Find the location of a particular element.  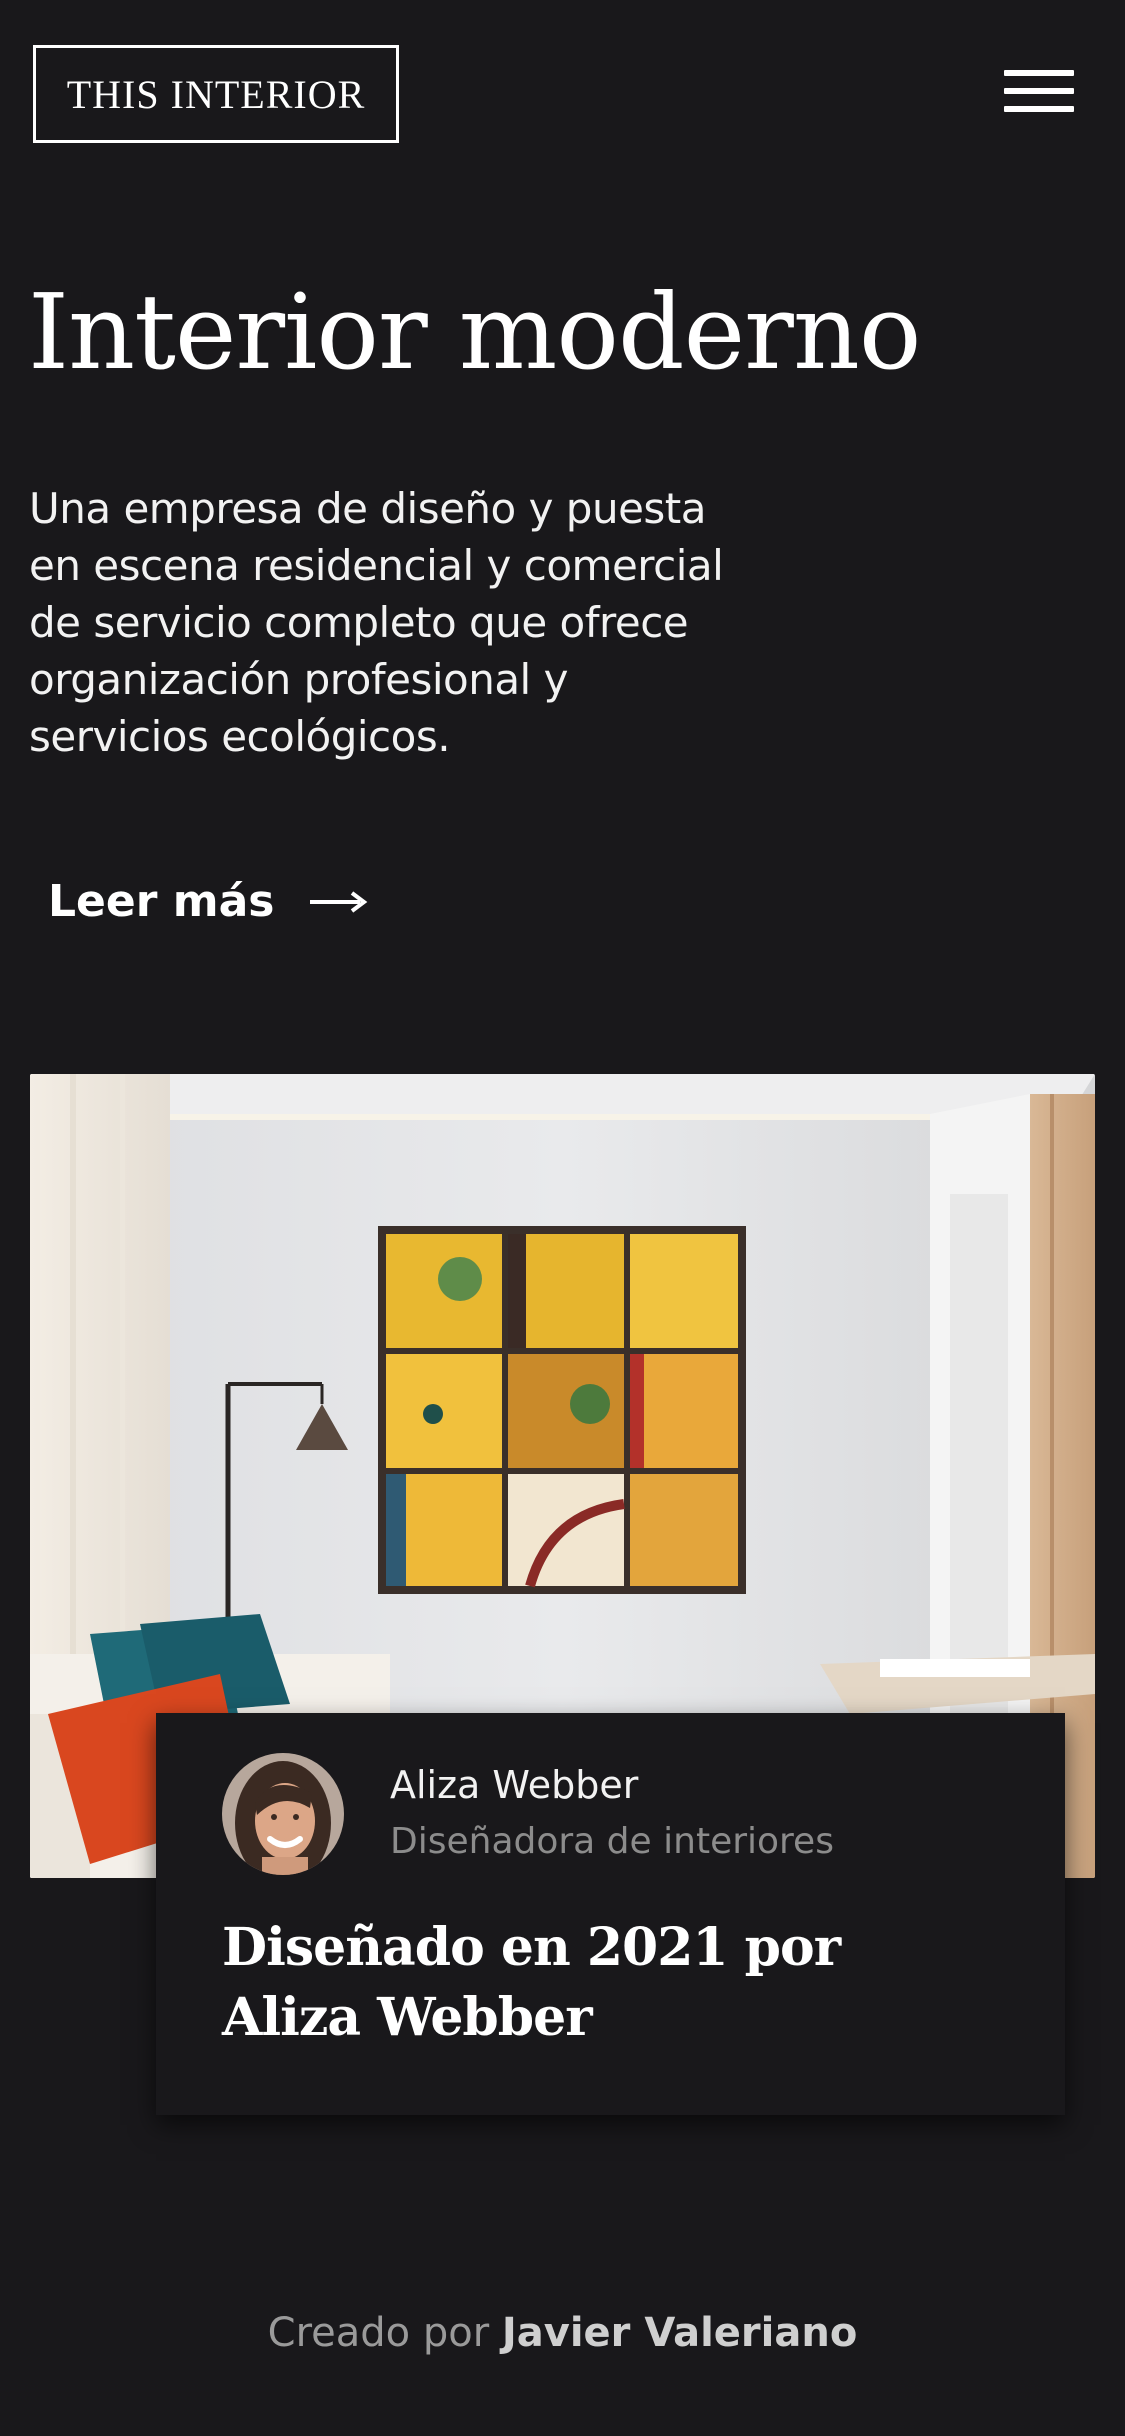

read-more-link: Leer más is located at coordinates (208, 901).